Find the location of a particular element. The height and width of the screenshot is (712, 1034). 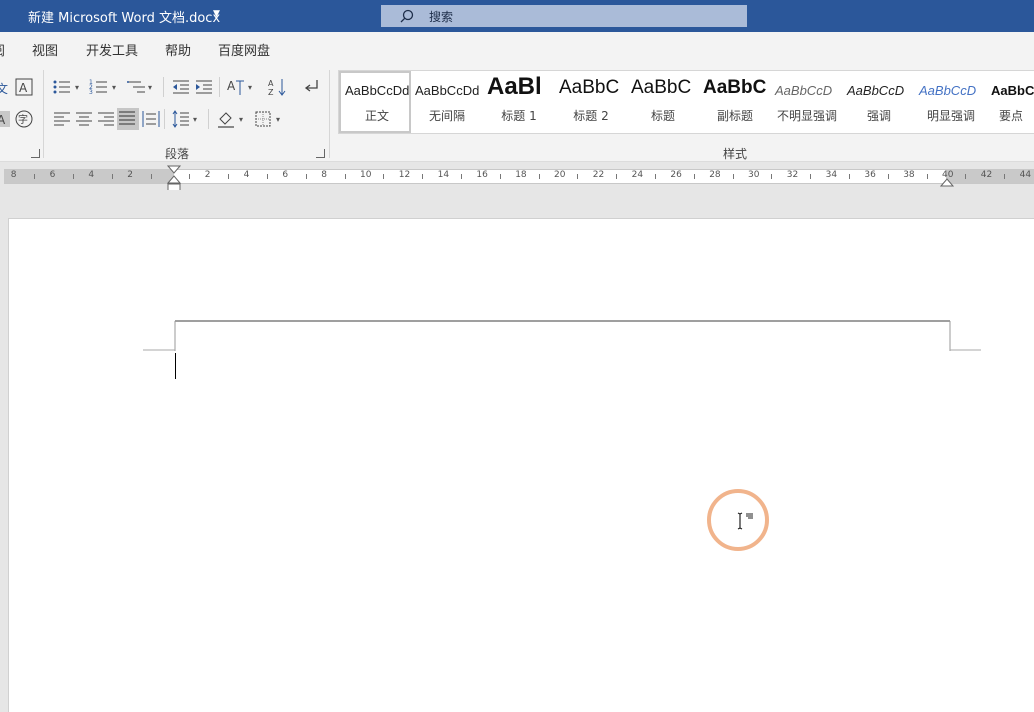

decrease-indent-icon is located at coordinates (181, 87).